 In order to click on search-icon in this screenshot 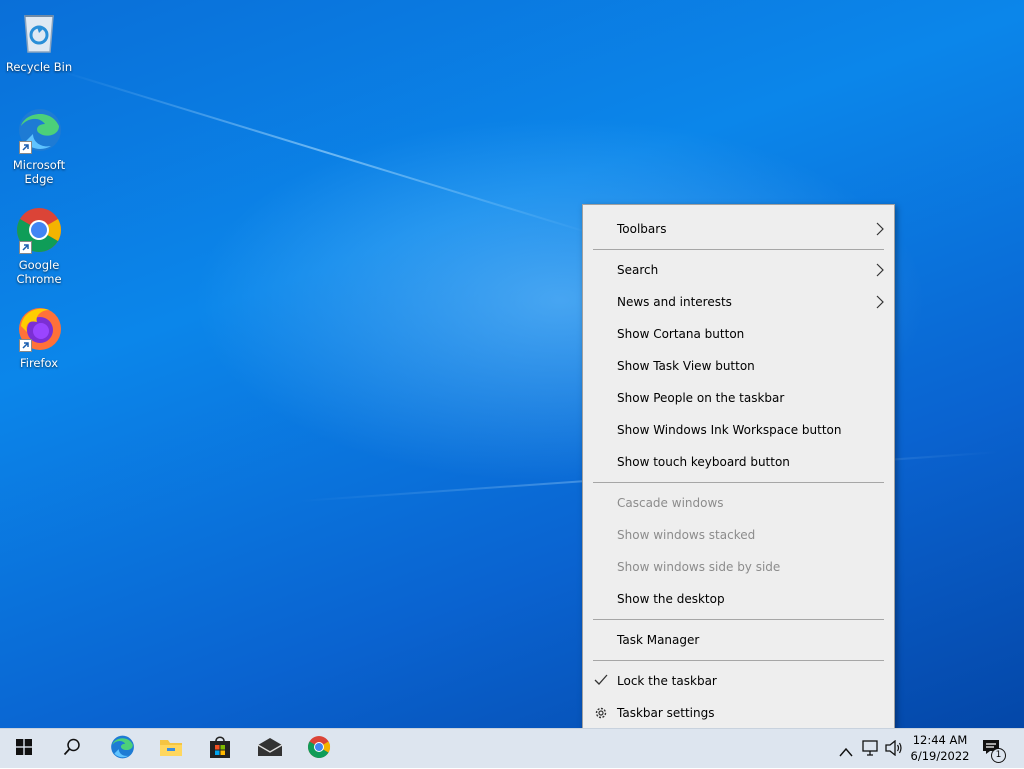, I will do `click(72, 749)`.